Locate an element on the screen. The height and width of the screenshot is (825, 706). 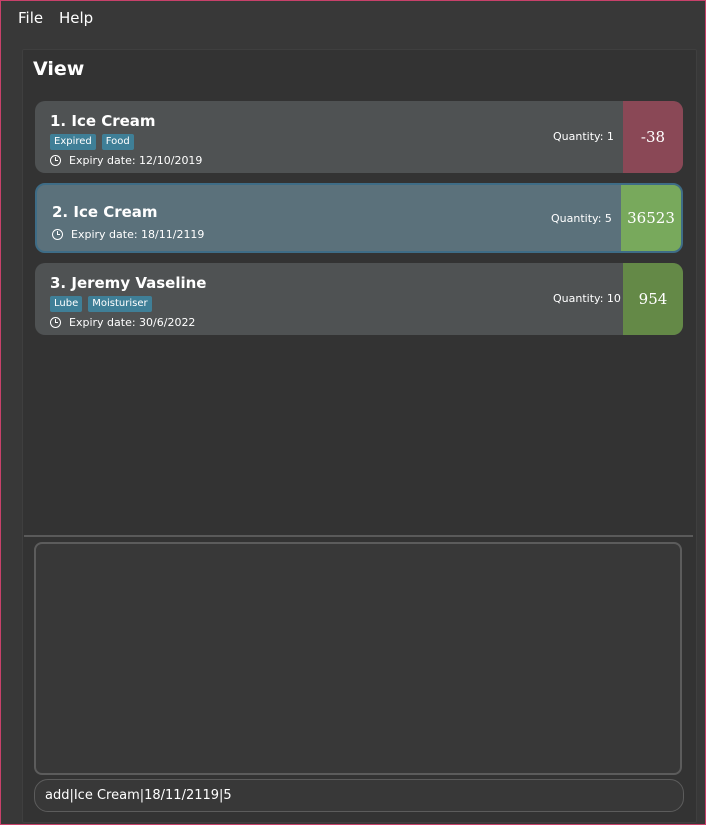
expiry-row: Expiry date: 12/10/2019 is located at coordinates (126, 160).